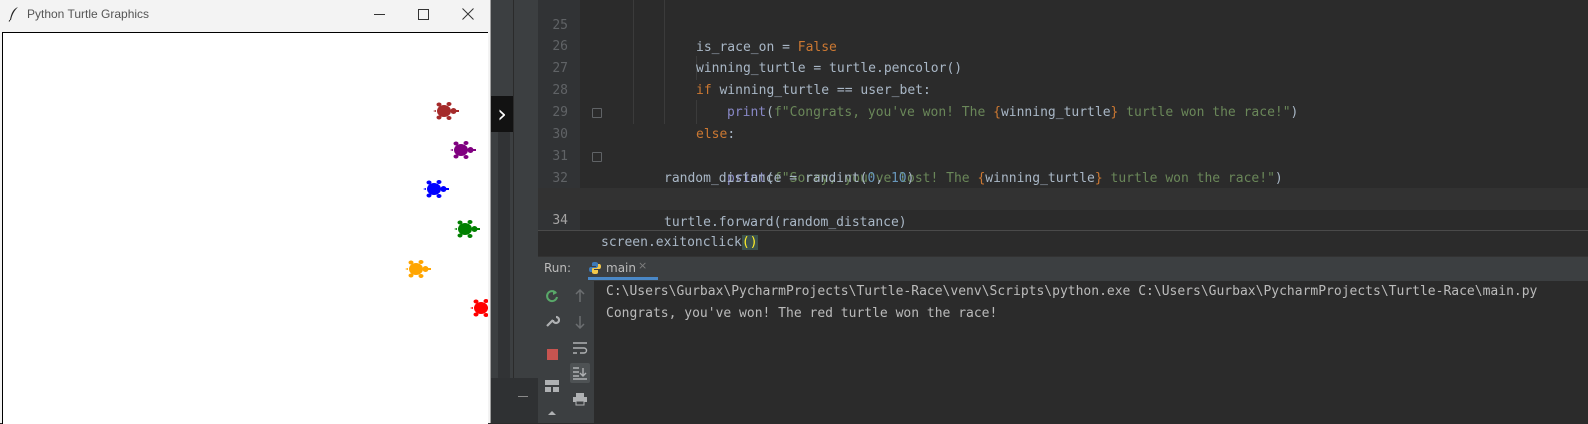 The width and height of the screenshot is (1588, 424). I want to click on code-line: 27 if winning_turtle == user_bet:, so click(1063, 67).